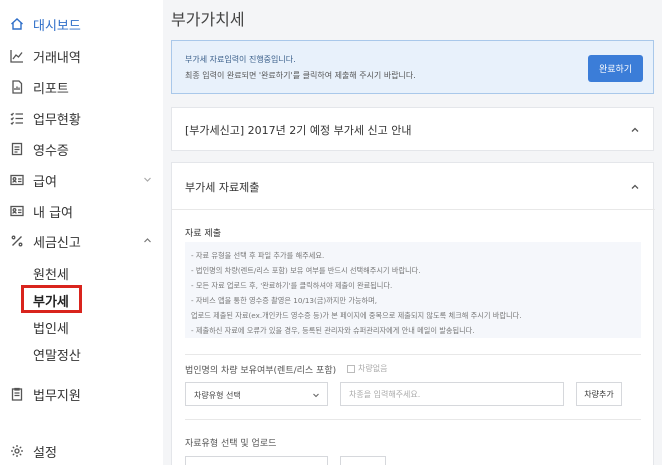 Image resolution: width=662 pixels, height=465 pixels. Describe the element at coordinates (81, 24) in the screenshot. I see `sidebar-item-dashboard: 대시보드` at that location.